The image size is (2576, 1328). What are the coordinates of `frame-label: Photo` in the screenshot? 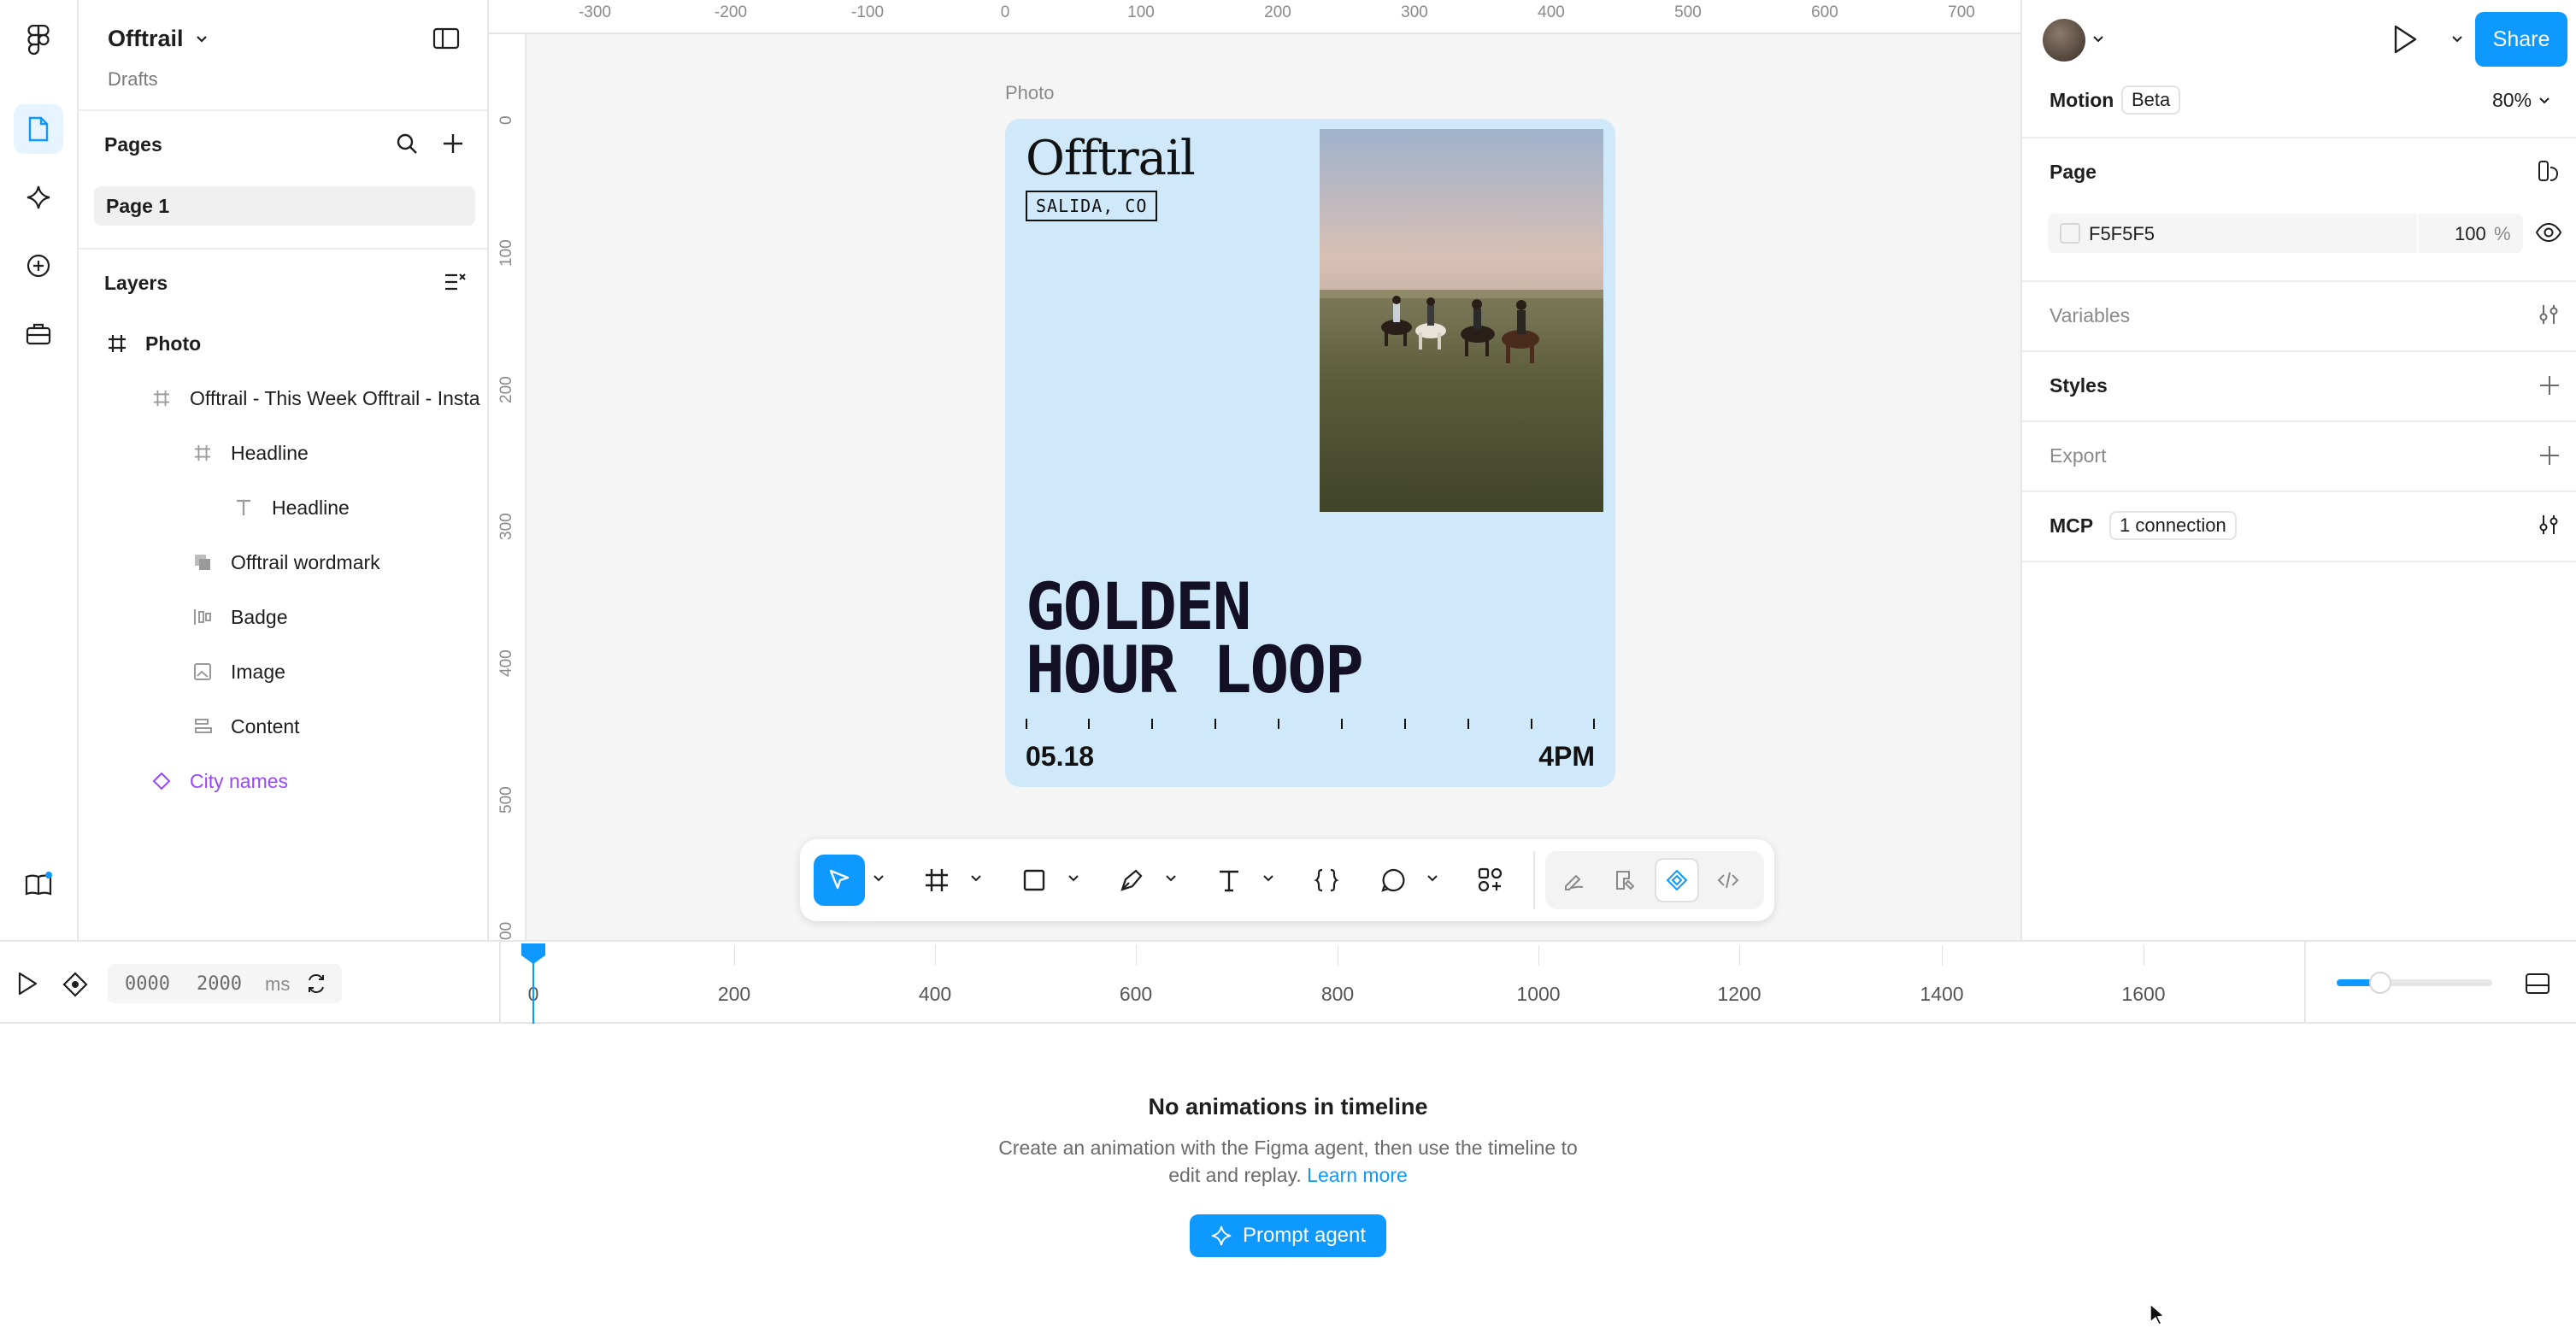 It's located at (1030, 93).